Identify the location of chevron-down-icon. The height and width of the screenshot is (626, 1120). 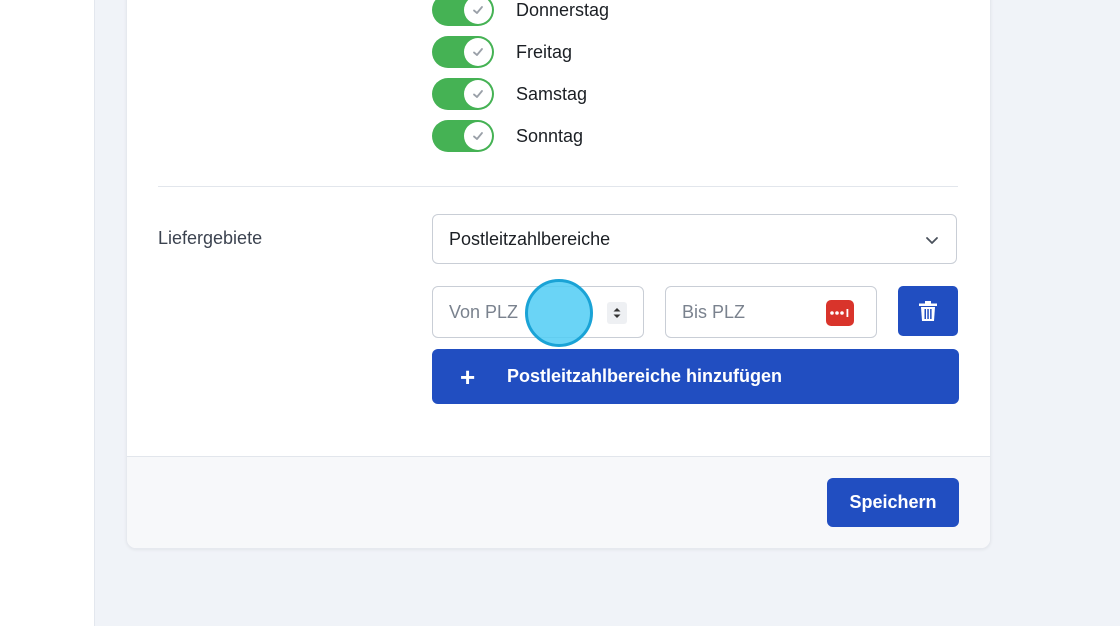
(932, 240).